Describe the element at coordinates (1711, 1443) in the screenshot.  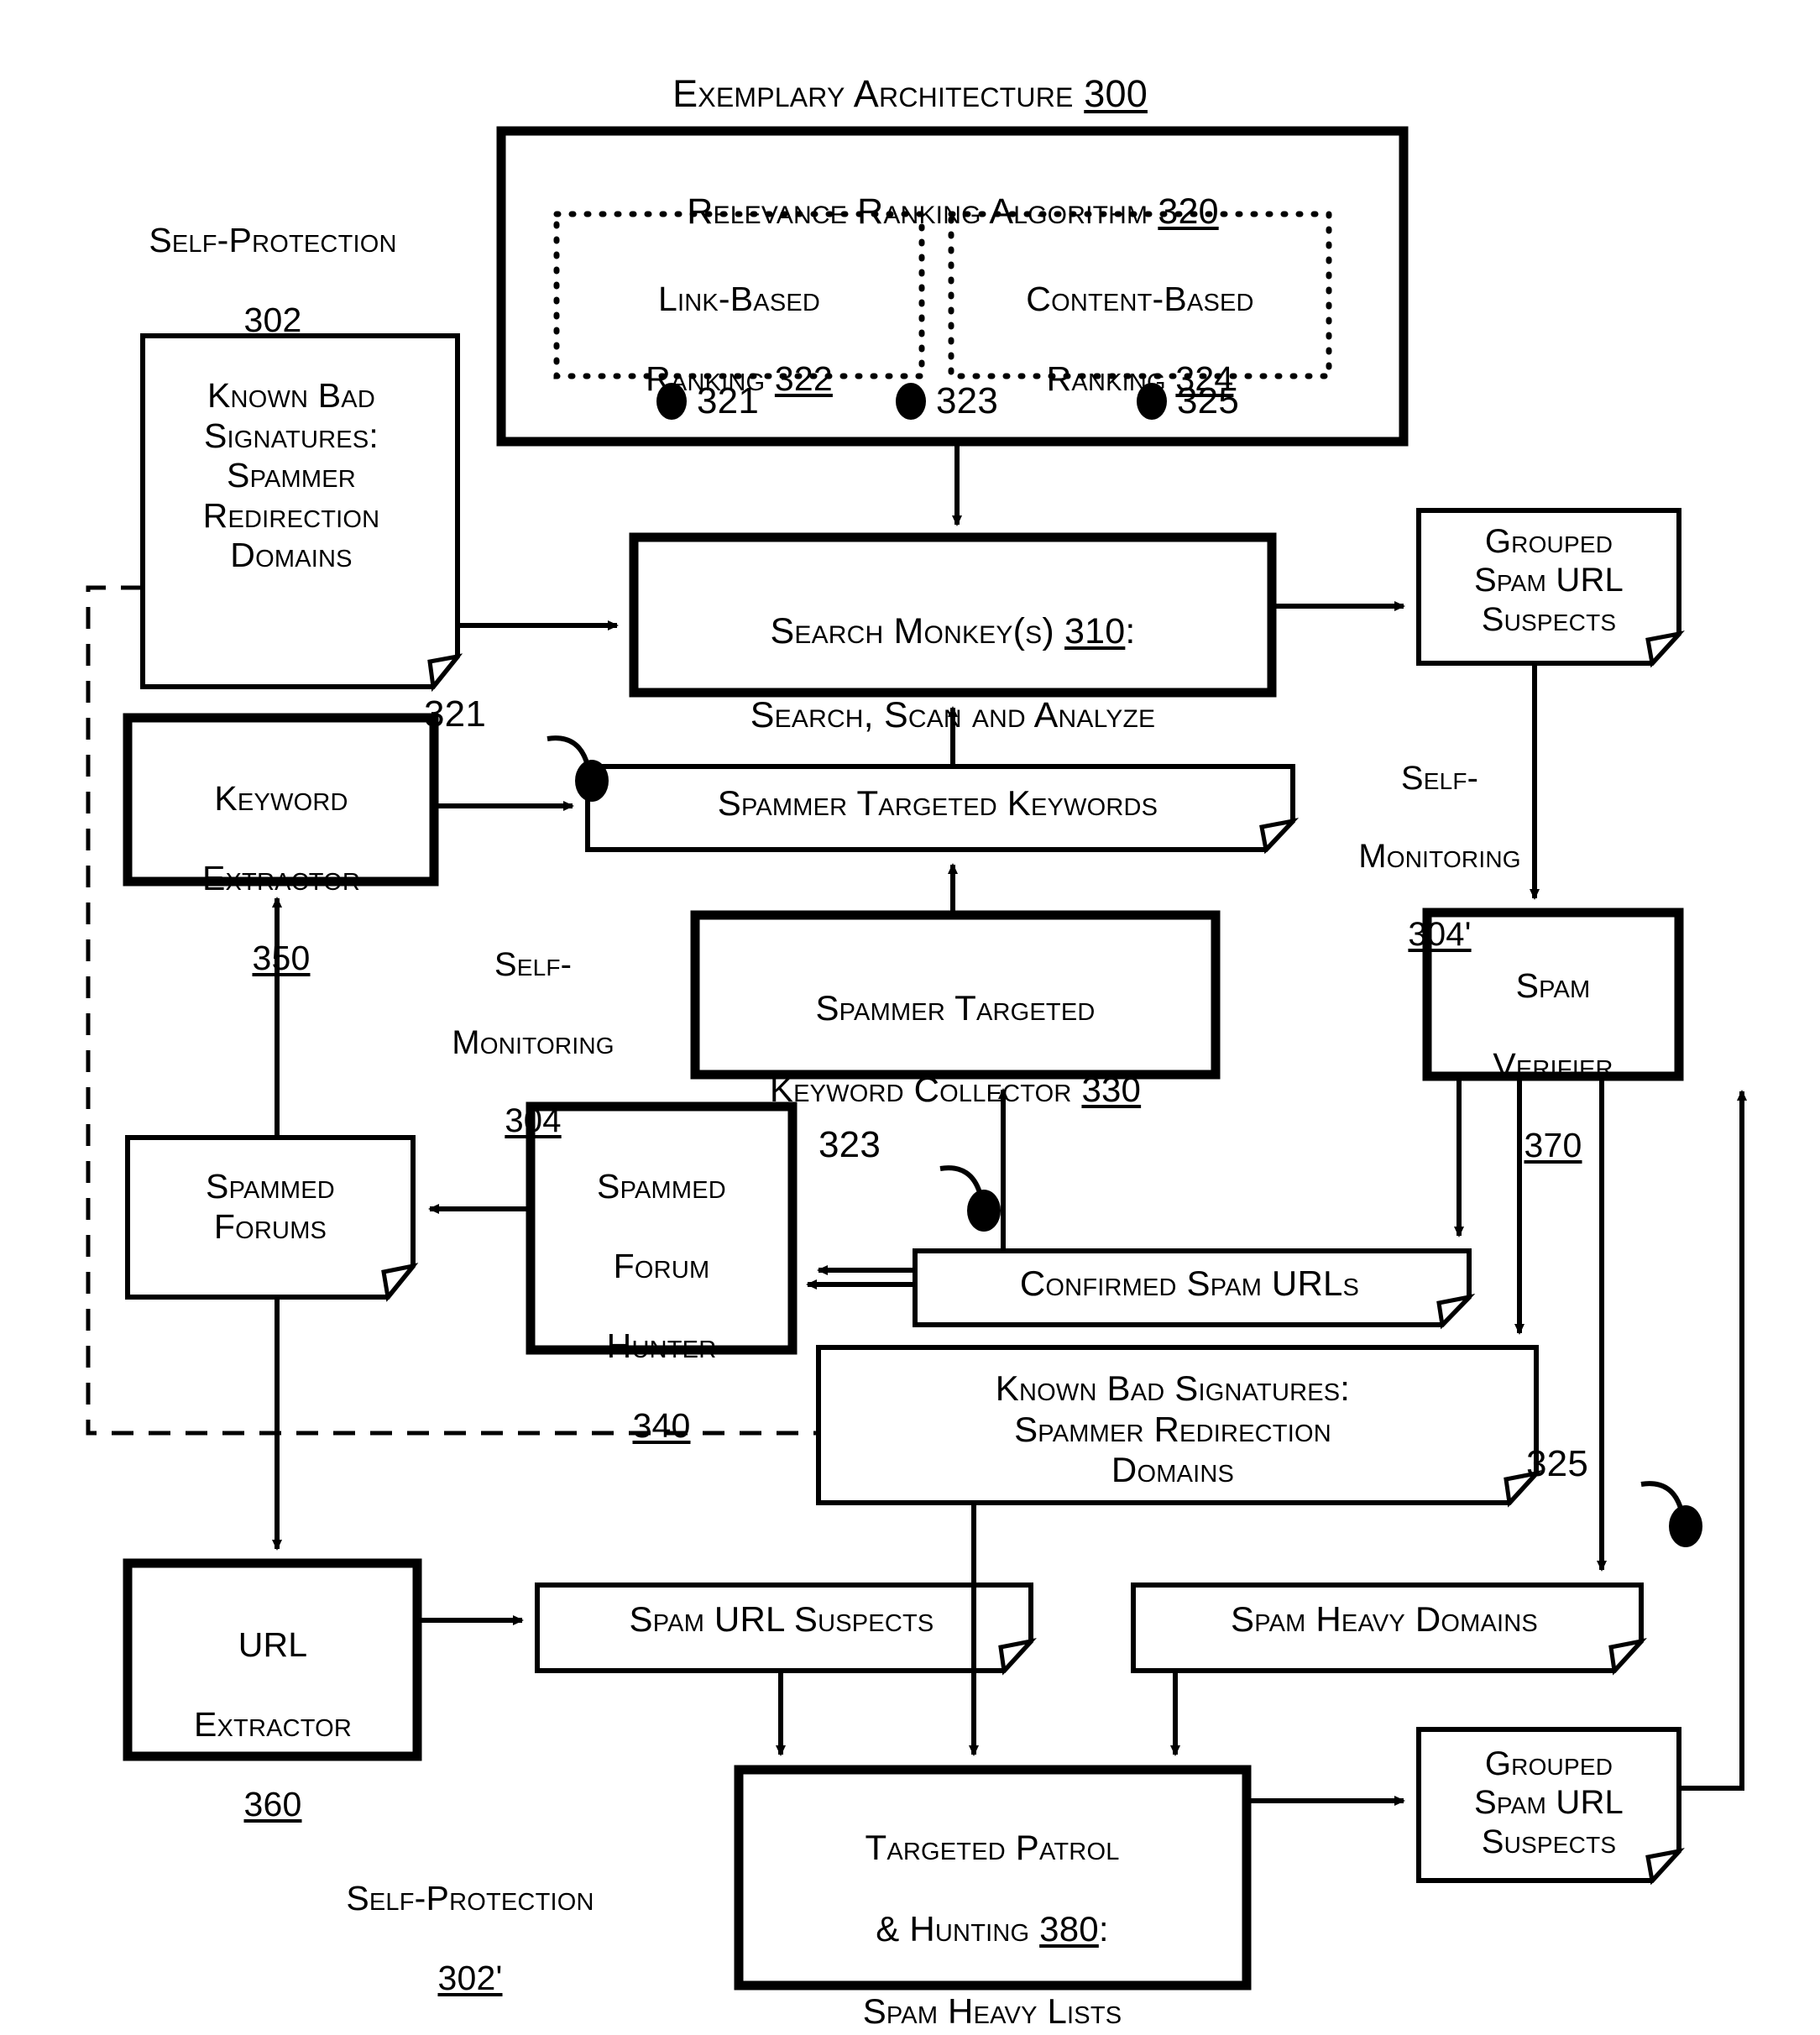
I see `line-grouped-bottom-up` at that location.